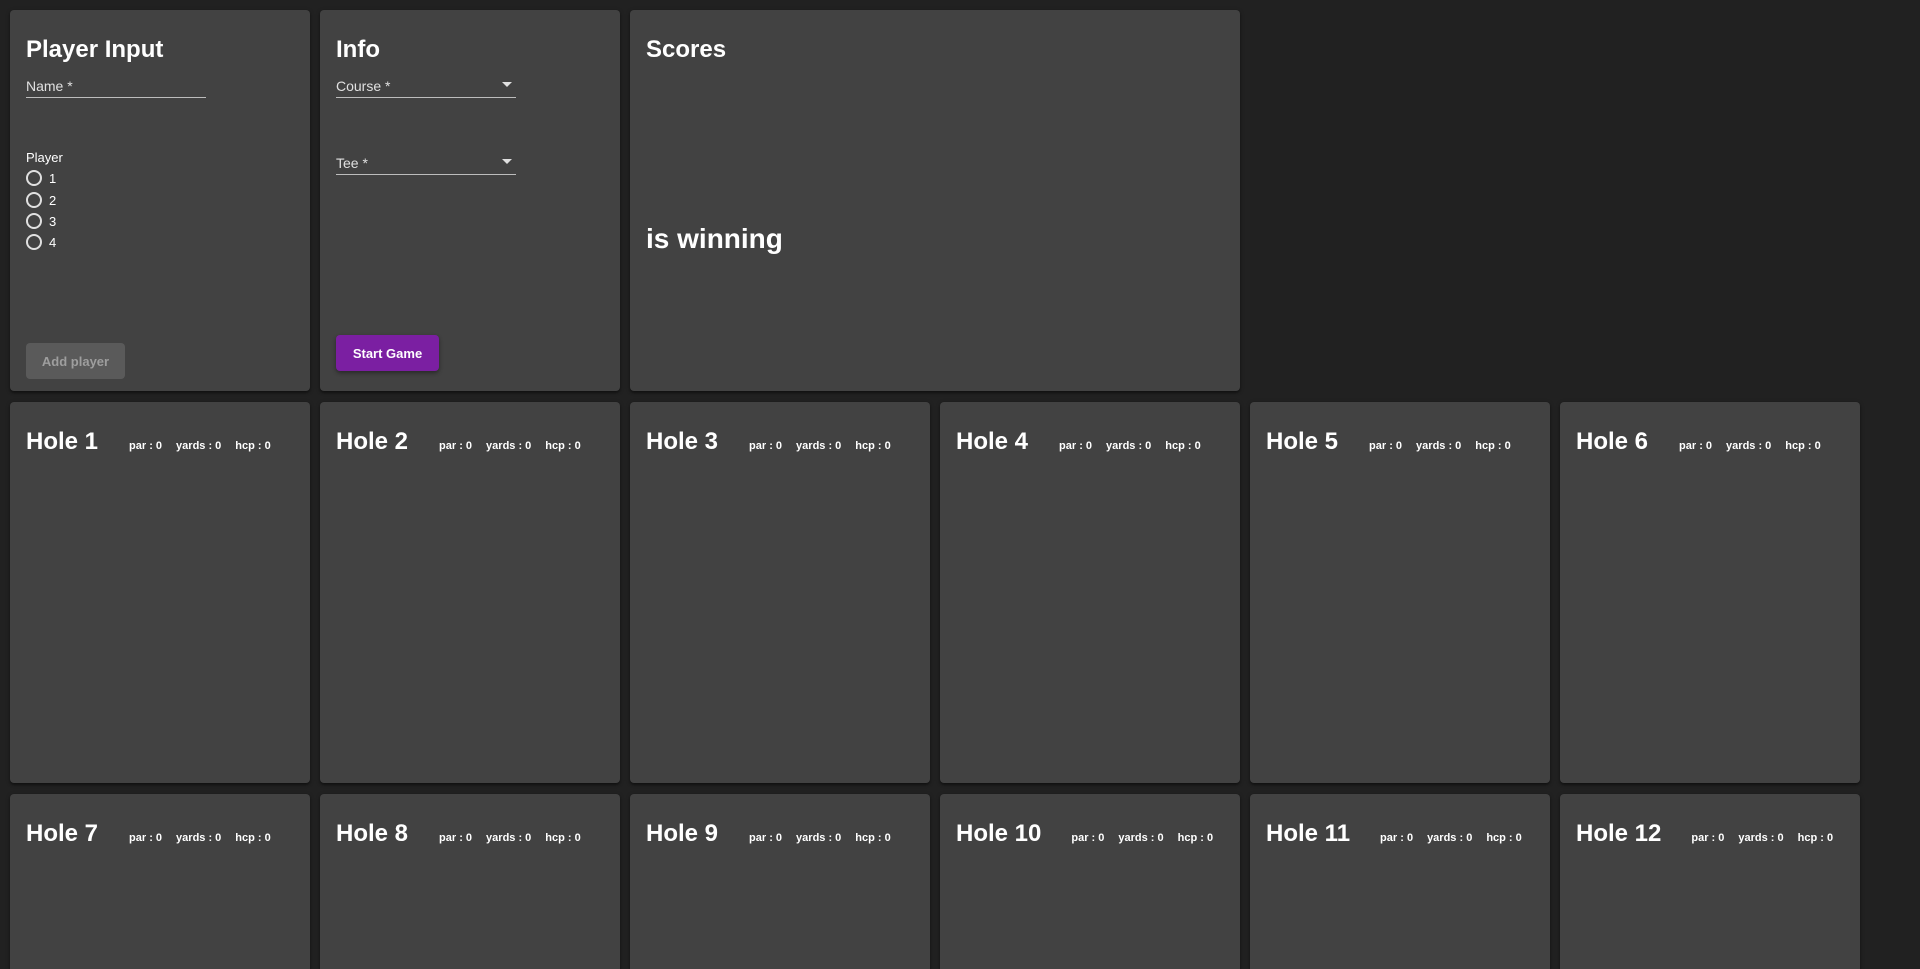  I want to click on winning-text: is winning, so click(714, 238).